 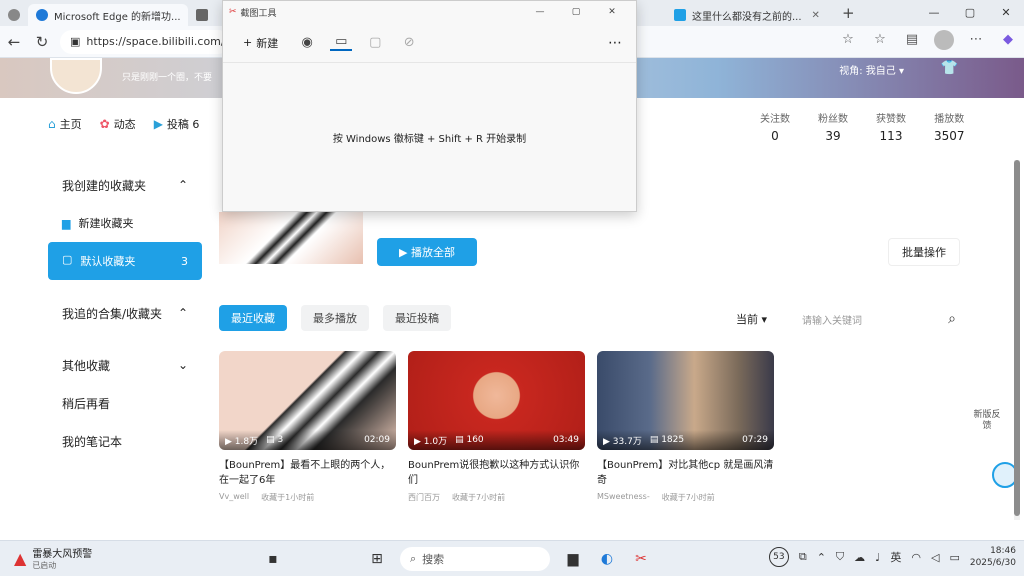 I want to click on snipping-window-controls: — ▢ ✕, so click(x=576, y=12).